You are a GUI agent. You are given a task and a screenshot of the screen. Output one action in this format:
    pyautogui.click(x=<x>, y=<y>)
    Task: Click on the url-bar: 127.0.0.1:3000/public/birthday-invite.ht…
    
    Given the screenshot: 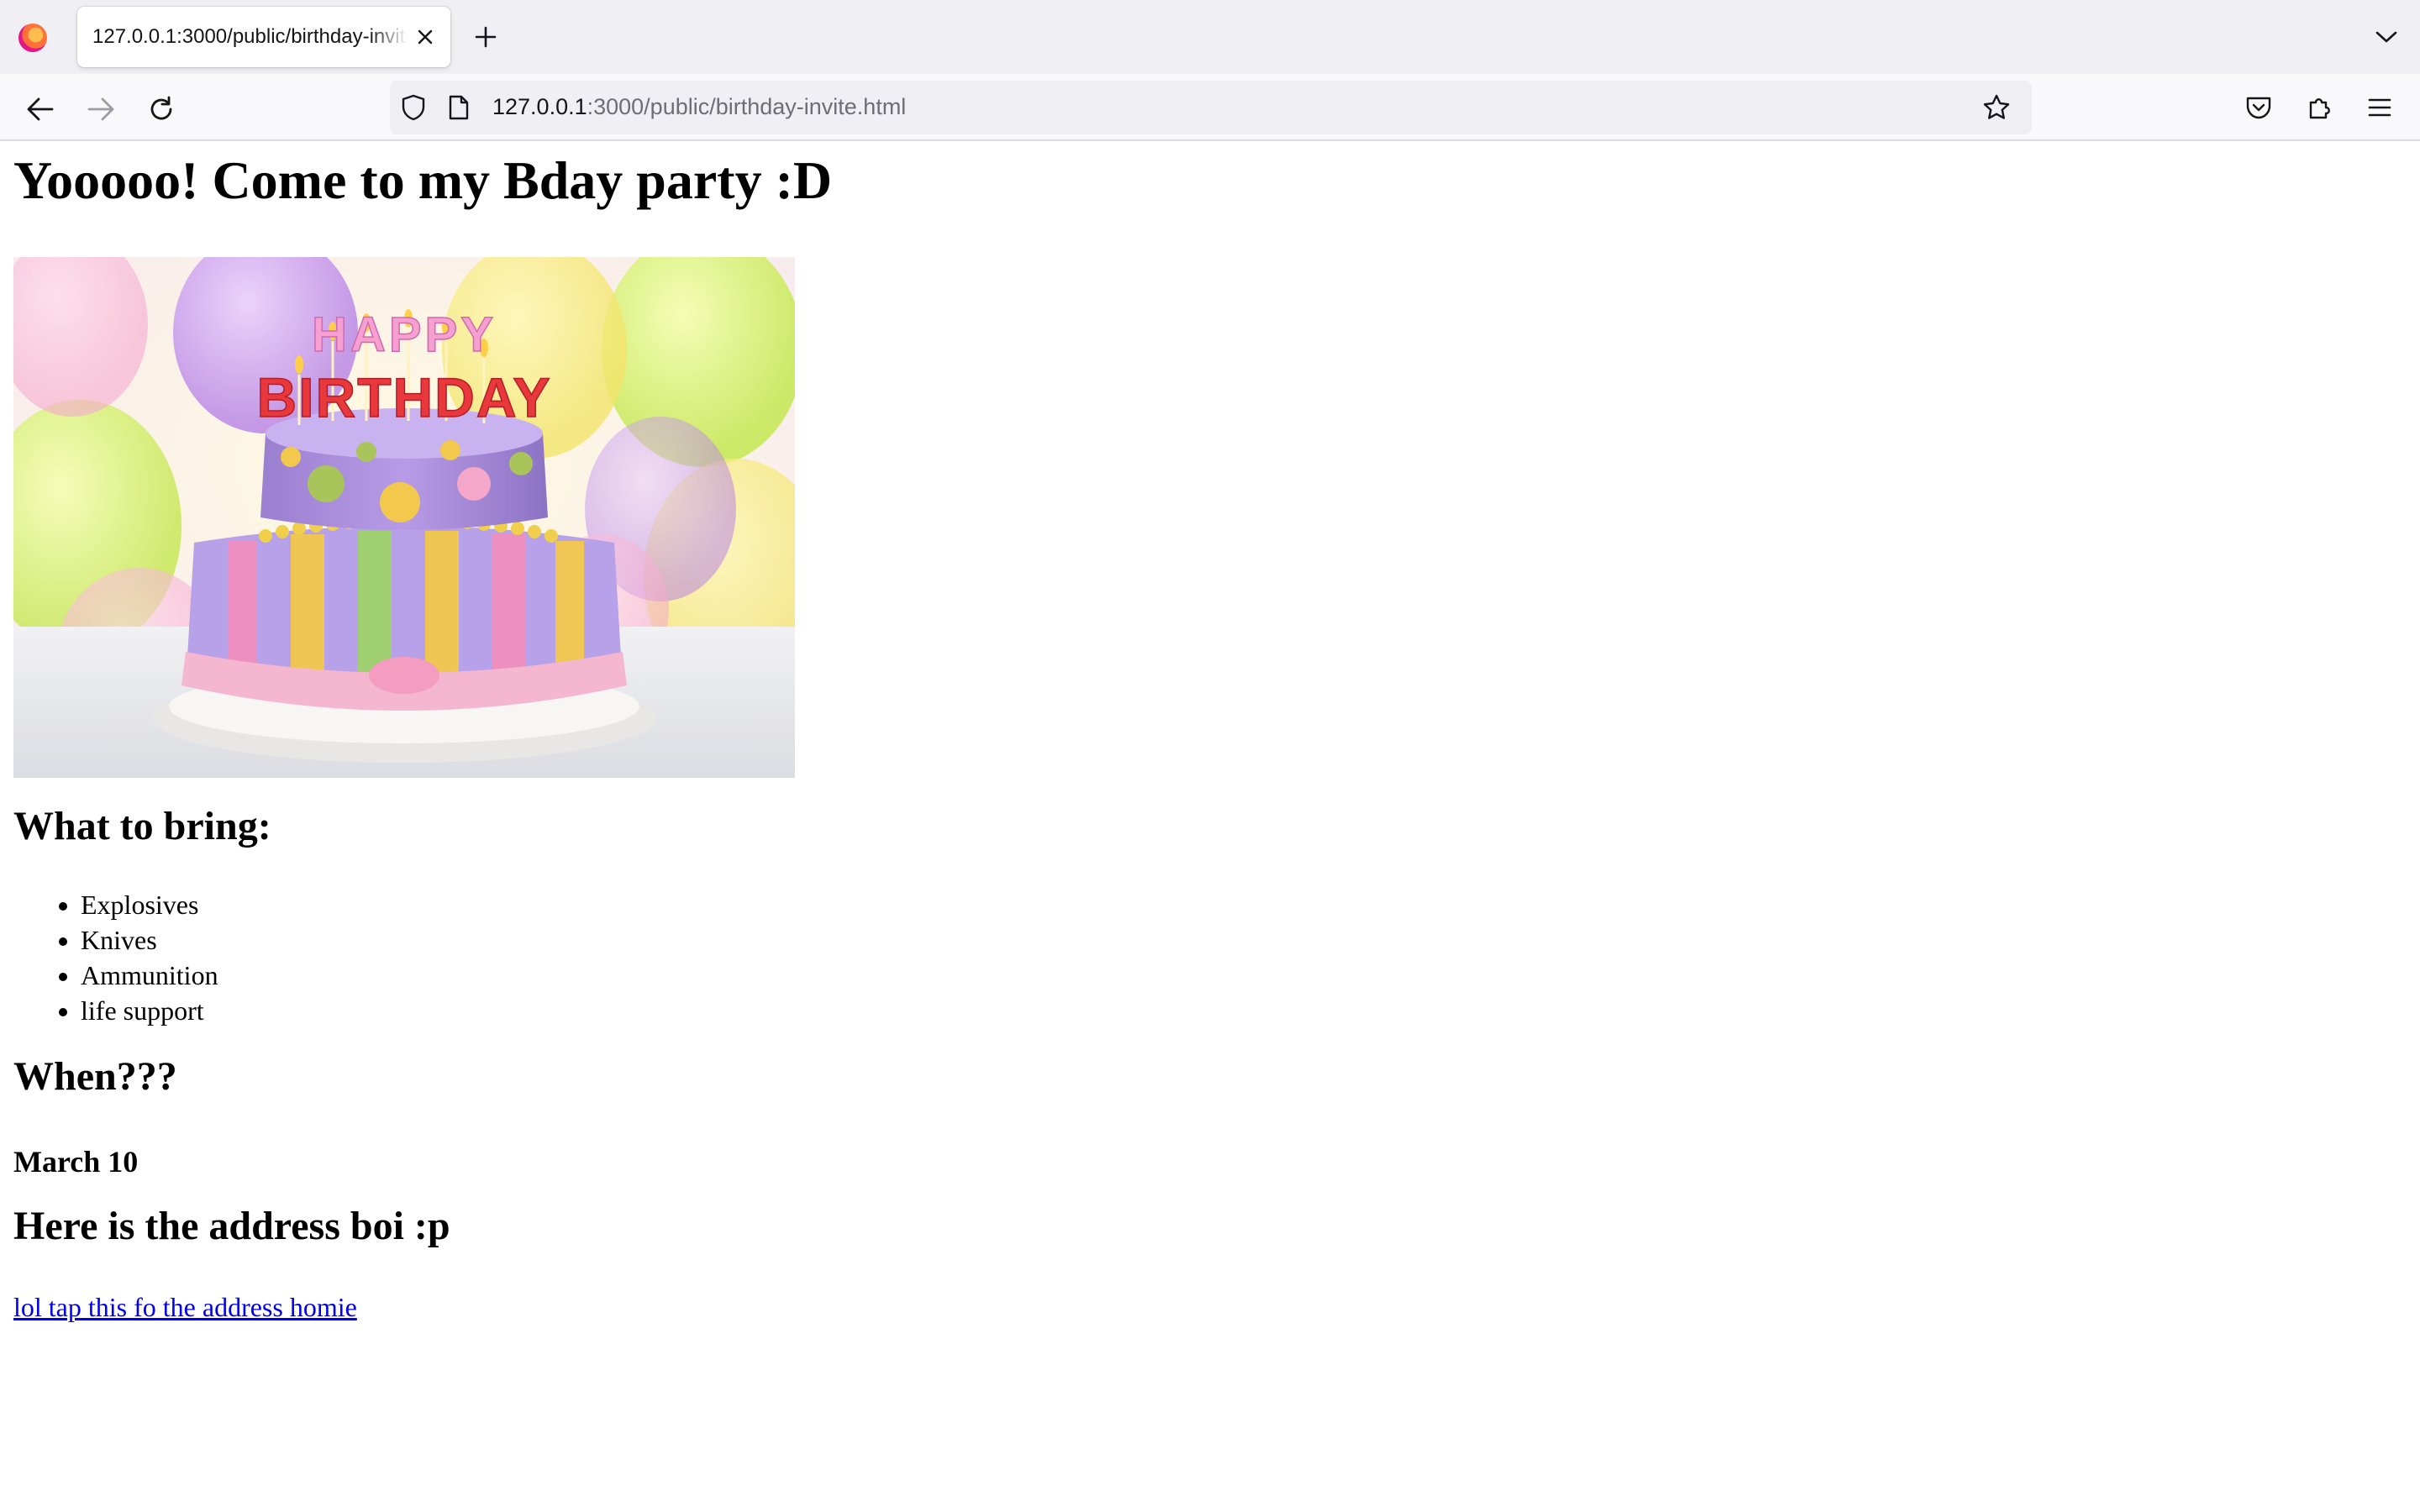 What is the action you would take?
    pyautogui.click(x=1211, y=107)
    